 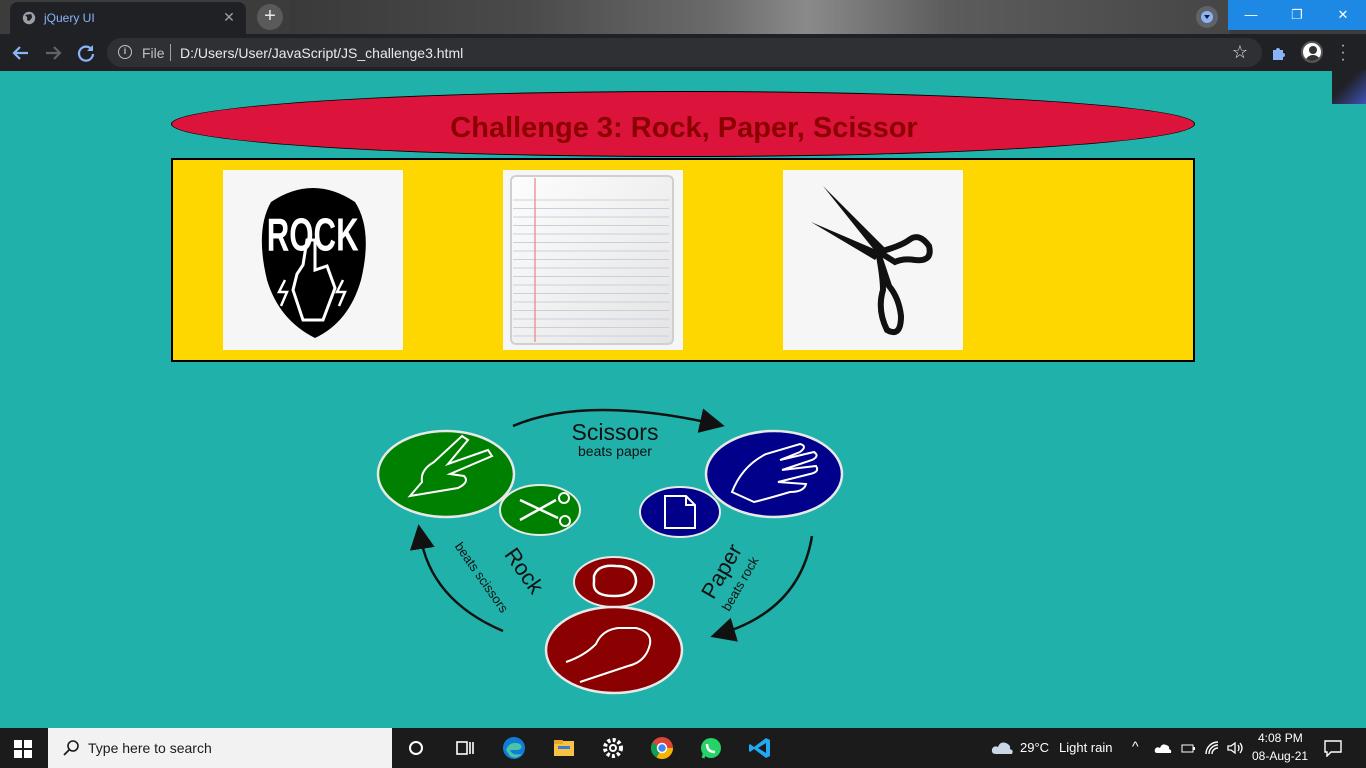 I want to click on scissors-rule-subtitle: beats paper, so click(x=615, y=451).